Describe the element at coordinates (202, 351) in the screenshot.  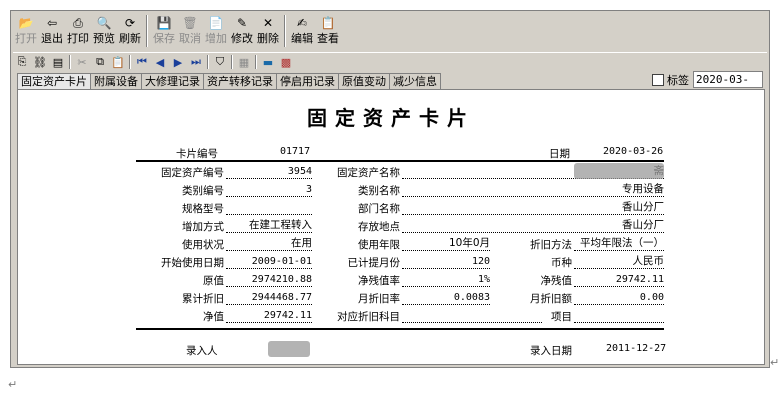
I see `entry-person-label: 录入人` at that location.